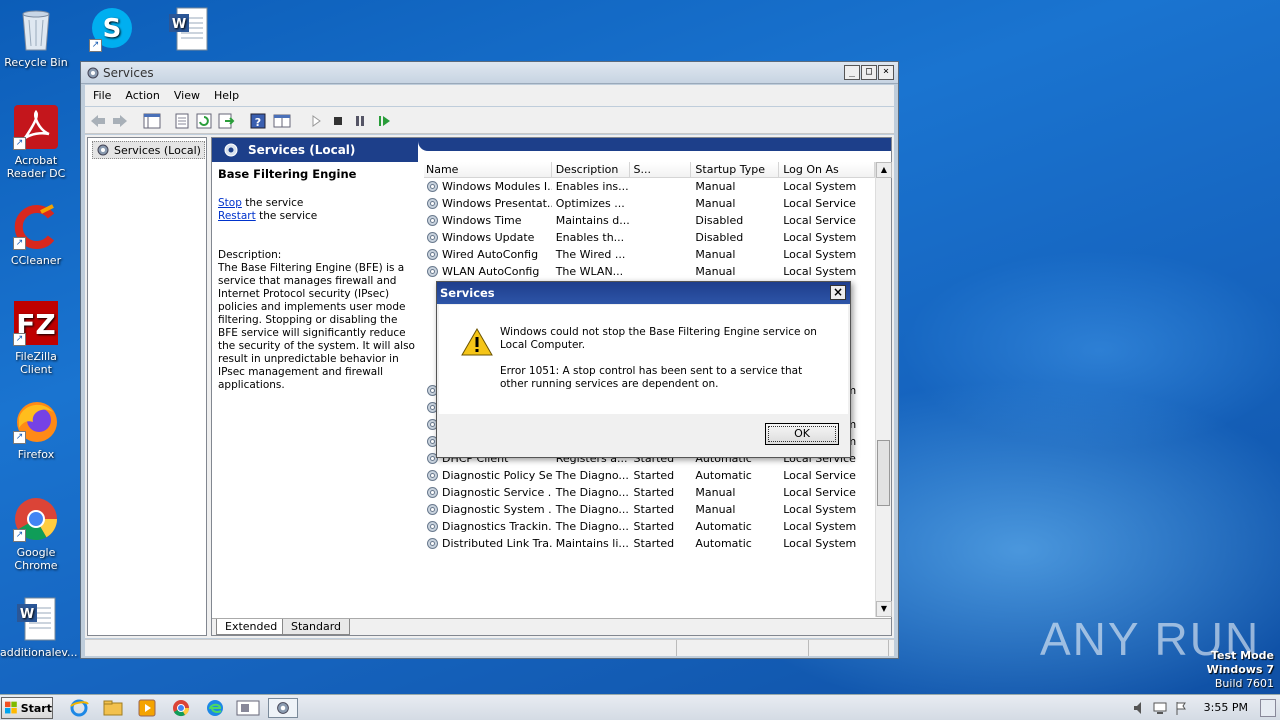  What do you see at coordinates (715, 271) in the screenshot?
I see `service-startup-type-text: Manual` at bounding box center [715, 271].